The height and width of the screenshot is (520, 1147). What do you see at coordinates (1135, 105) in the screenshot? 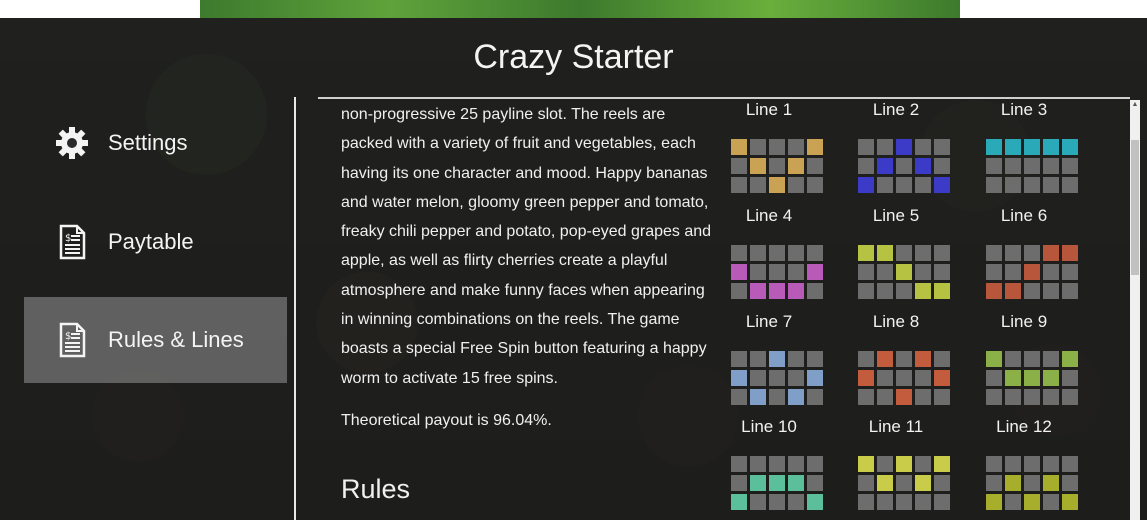
I see `scroll-up-icon: ▲` at bounding box center [1135, 105].